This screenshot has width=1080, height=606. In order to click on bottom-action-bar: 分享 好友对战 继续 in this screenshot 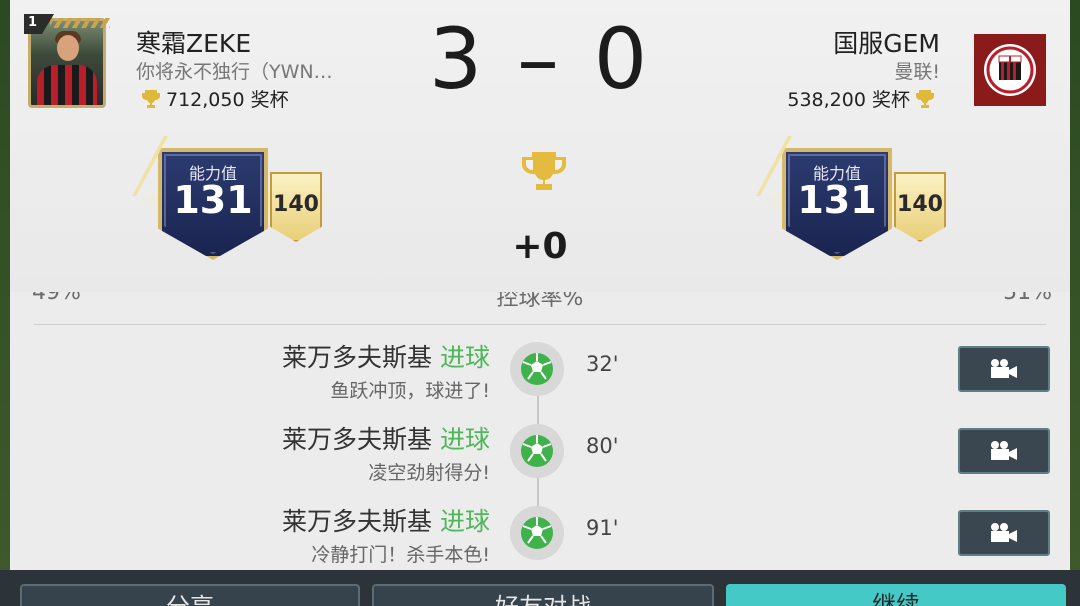, I will do `click(540, 588)`.